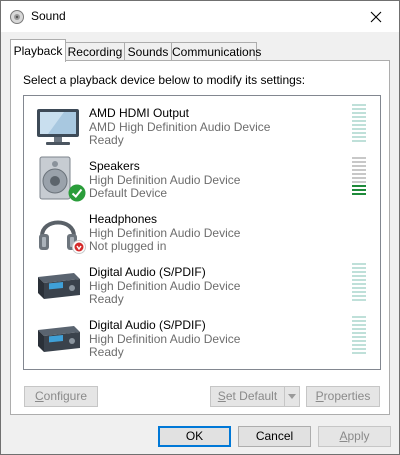  Describe the element at coordinates (17, 17) in the screenshot. I see `sound-app-icon` at that location.